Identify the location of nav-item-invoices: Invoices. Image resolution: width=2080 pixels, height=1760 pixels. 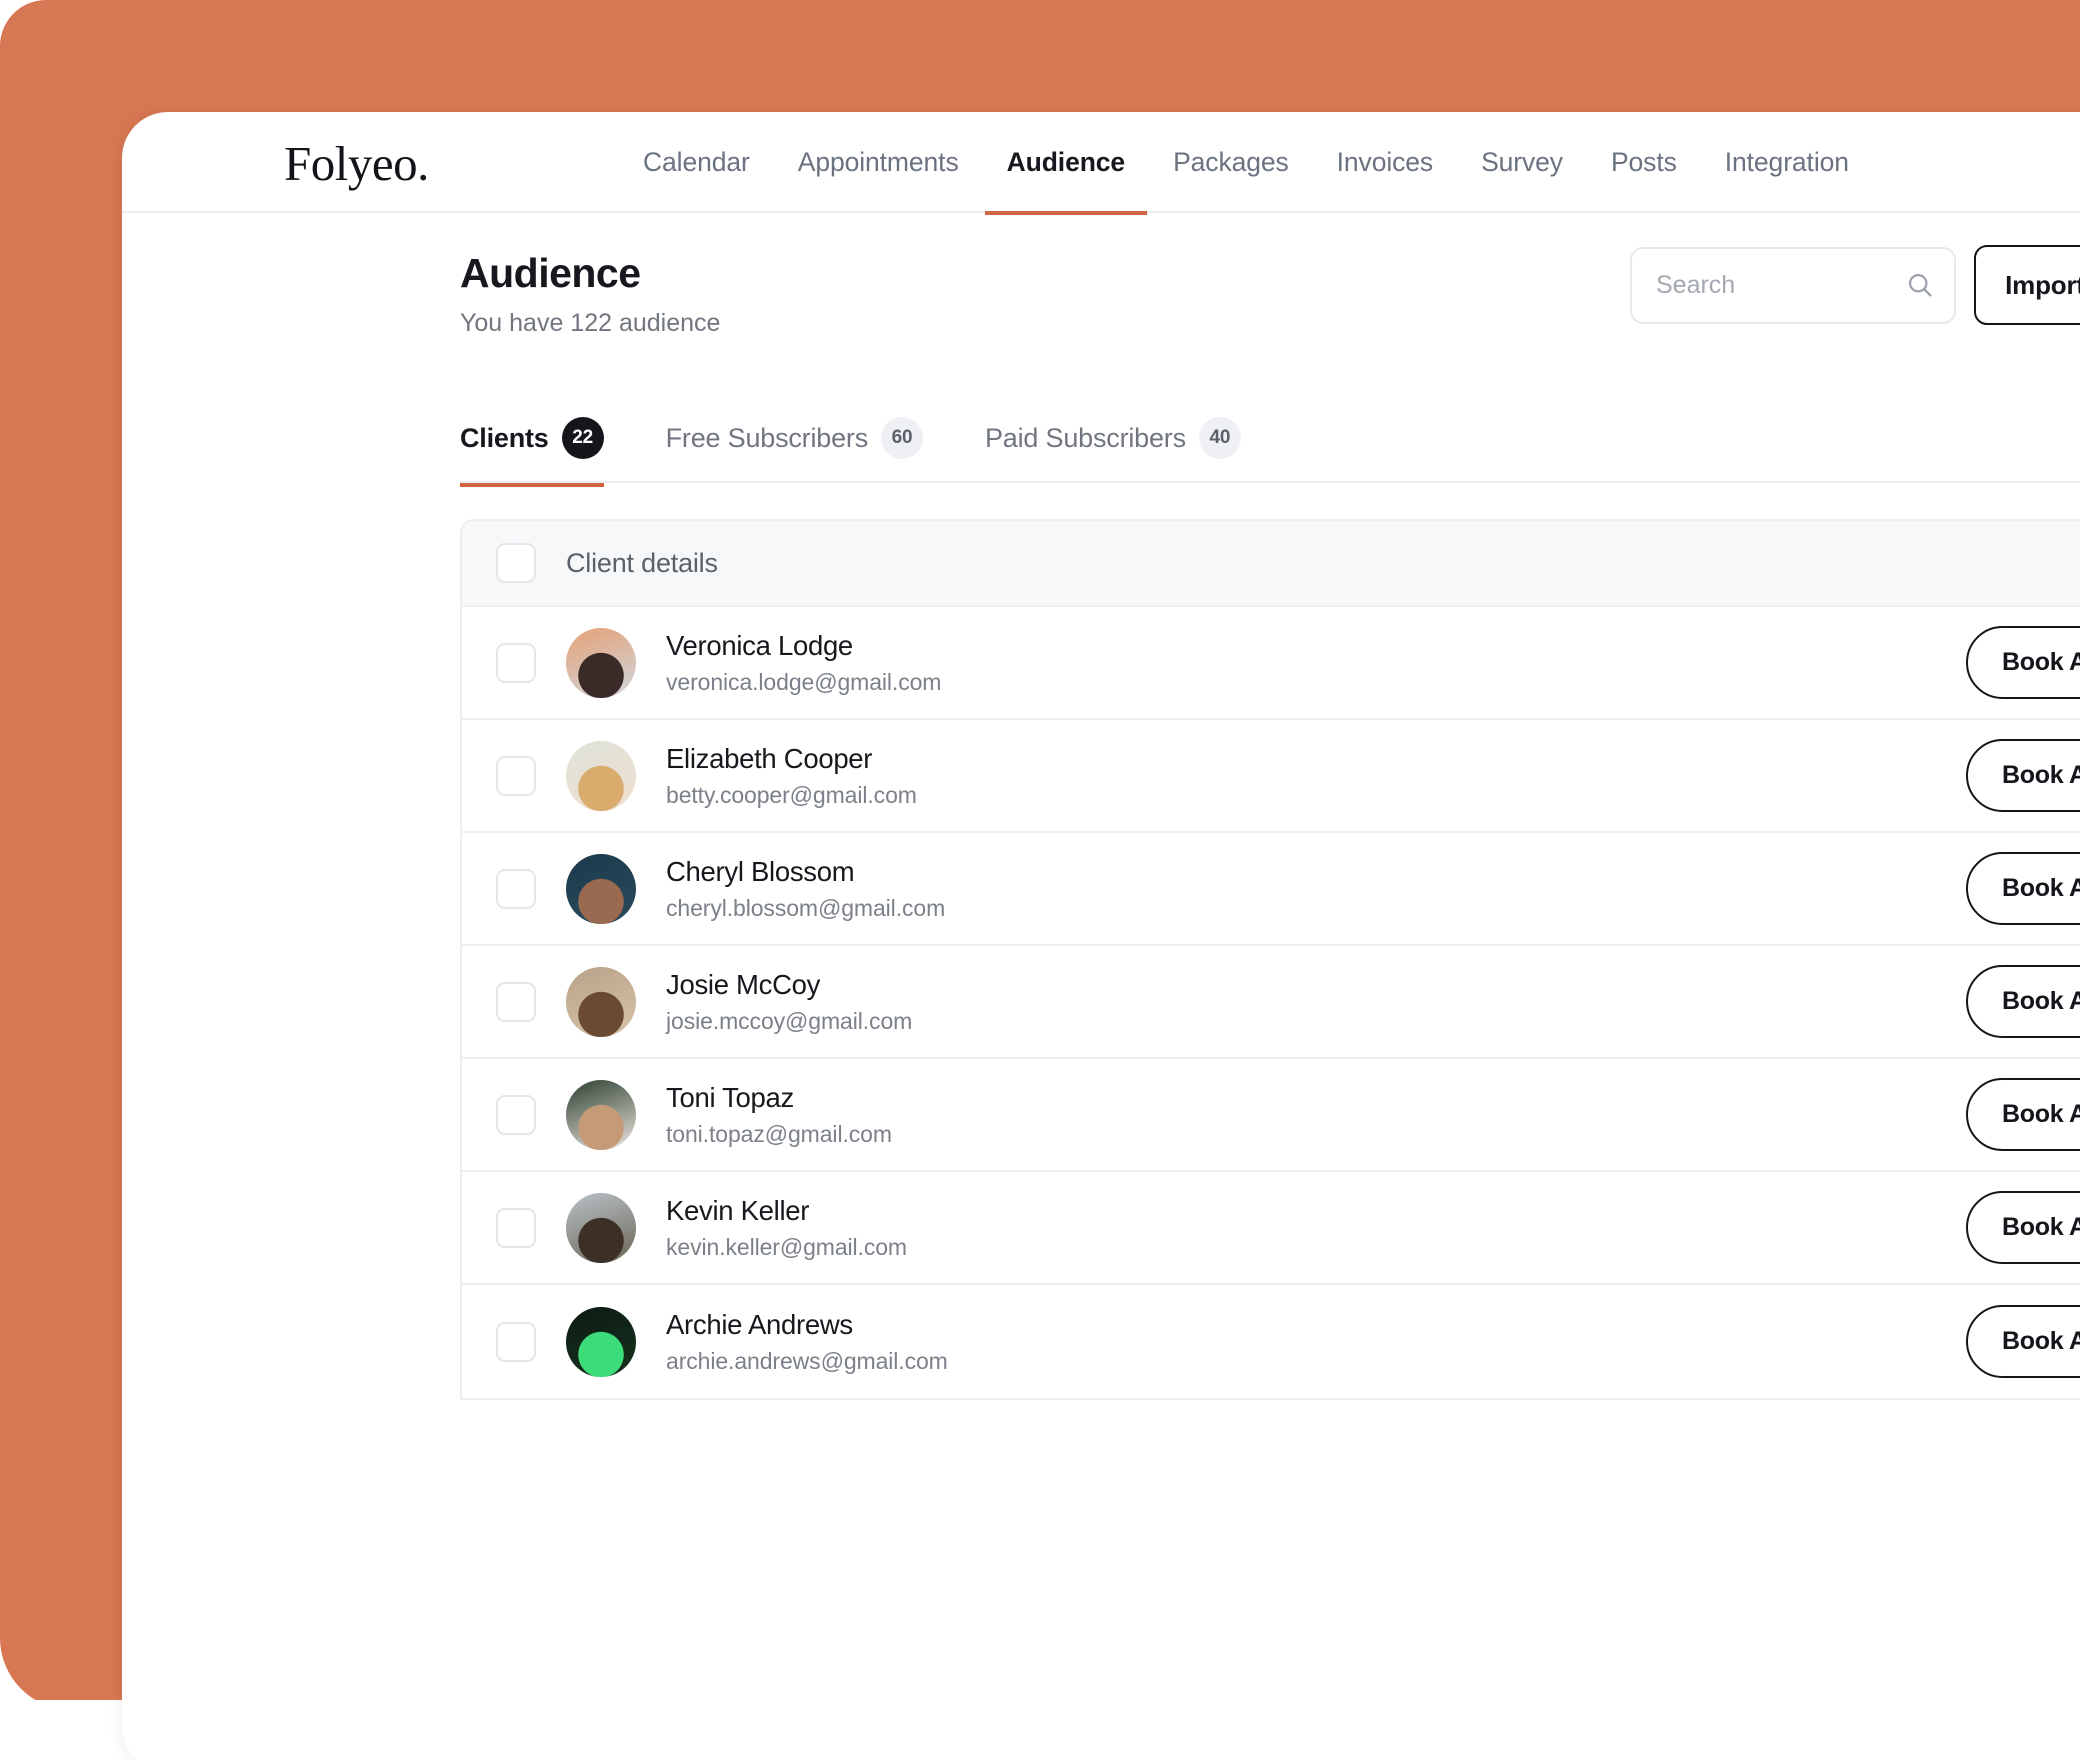
(1385, 162).